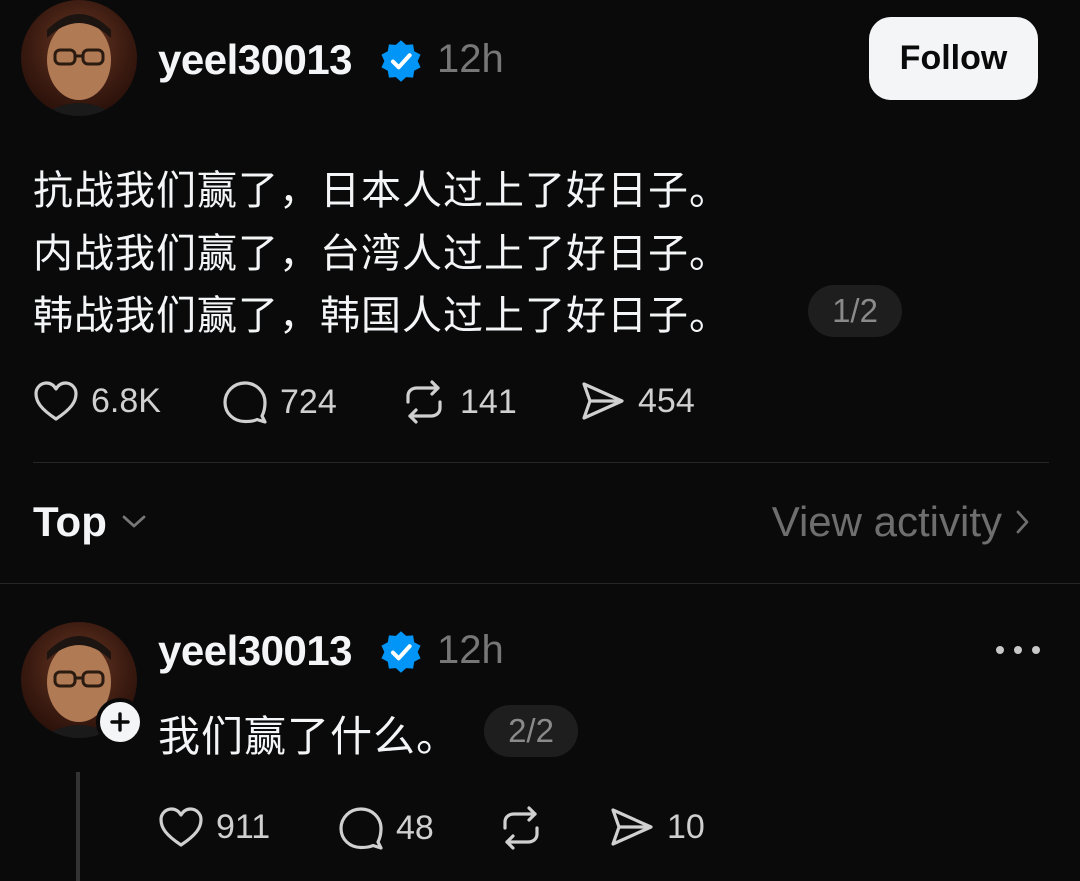 The width and height of the screenshot is (1080, 881). Describe the element at coordinates (1022, 522) in the screenshot. I see `chevron-right-icon` at that location.